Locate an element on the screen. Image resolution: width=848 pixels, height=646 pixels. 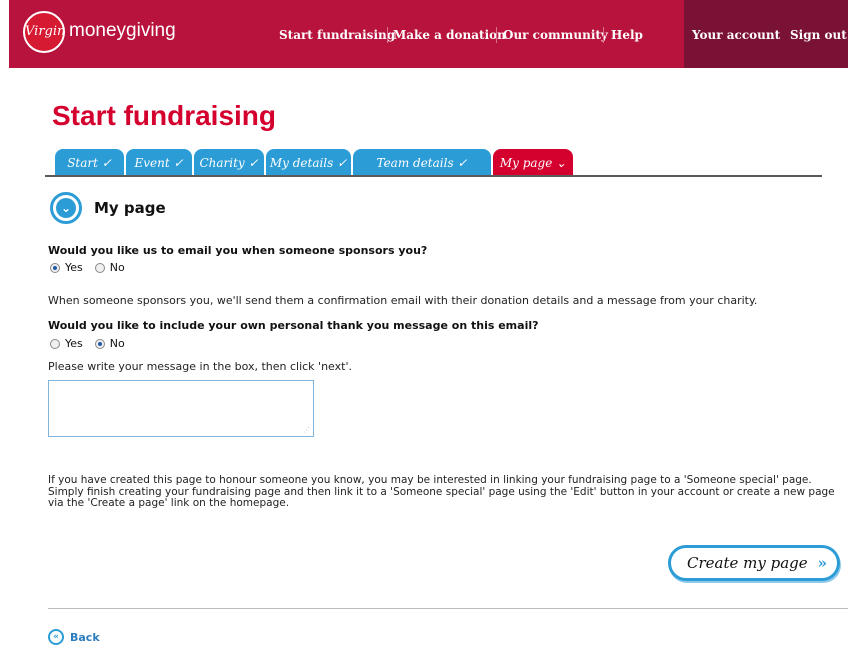
thankyou-yes-radio is located at coordinates (55, 343).